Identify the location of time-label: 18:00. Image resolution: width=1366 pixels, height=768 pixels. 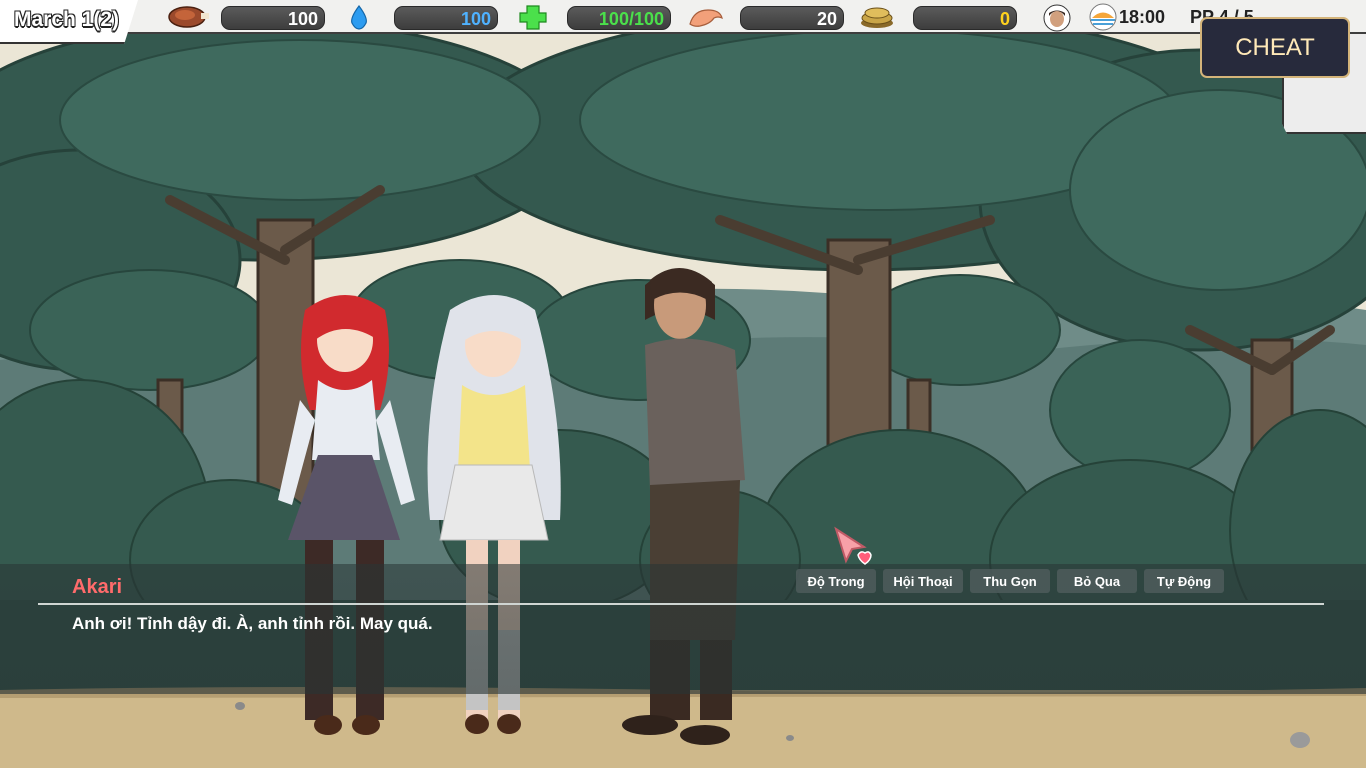
(1142, 17).